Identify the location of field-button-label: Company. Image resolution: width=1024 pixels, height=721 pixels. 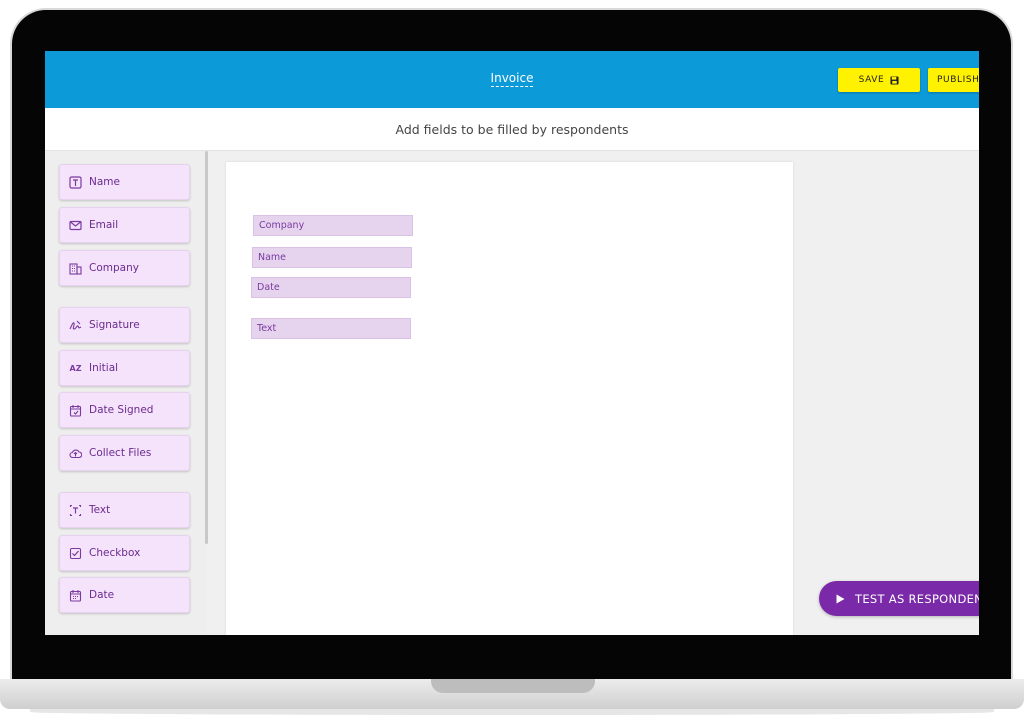
(114, 268).